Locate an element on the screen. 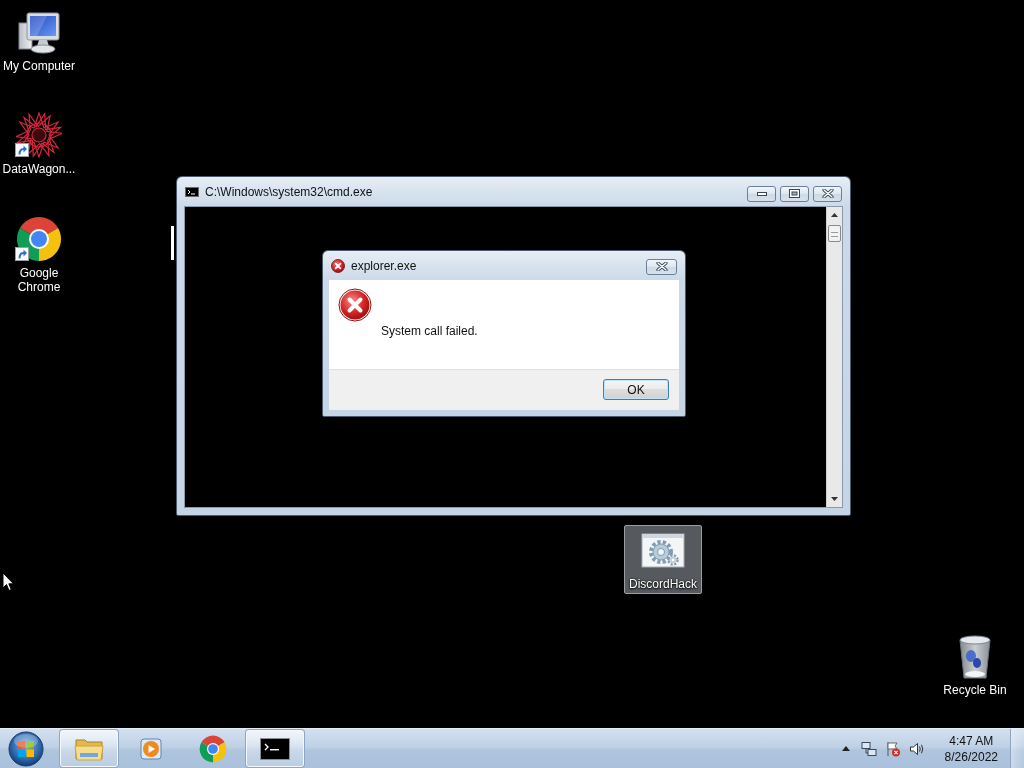 The image size is (1024, 768). down-arrow-icon is located at coordinates (834, 499).